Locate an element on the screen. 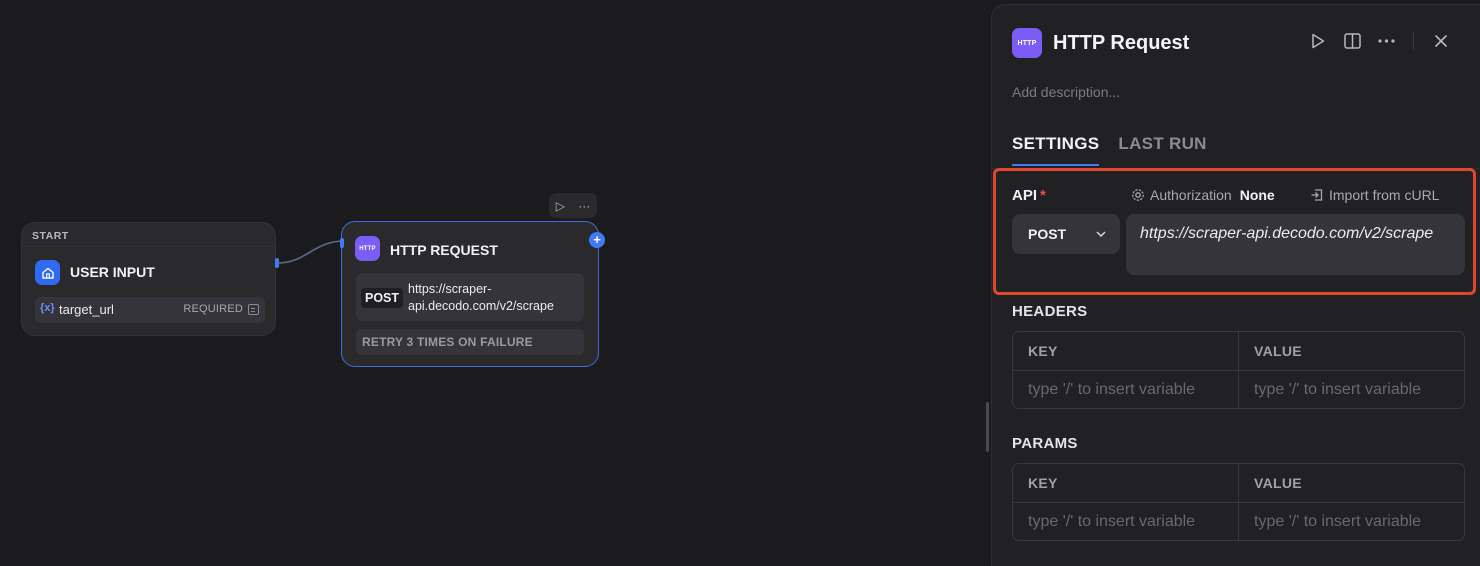 The width and height of the screenshot is (1480, 566). headers-value-input: type '/' to insert variable is located at coordinates (1351, 389).